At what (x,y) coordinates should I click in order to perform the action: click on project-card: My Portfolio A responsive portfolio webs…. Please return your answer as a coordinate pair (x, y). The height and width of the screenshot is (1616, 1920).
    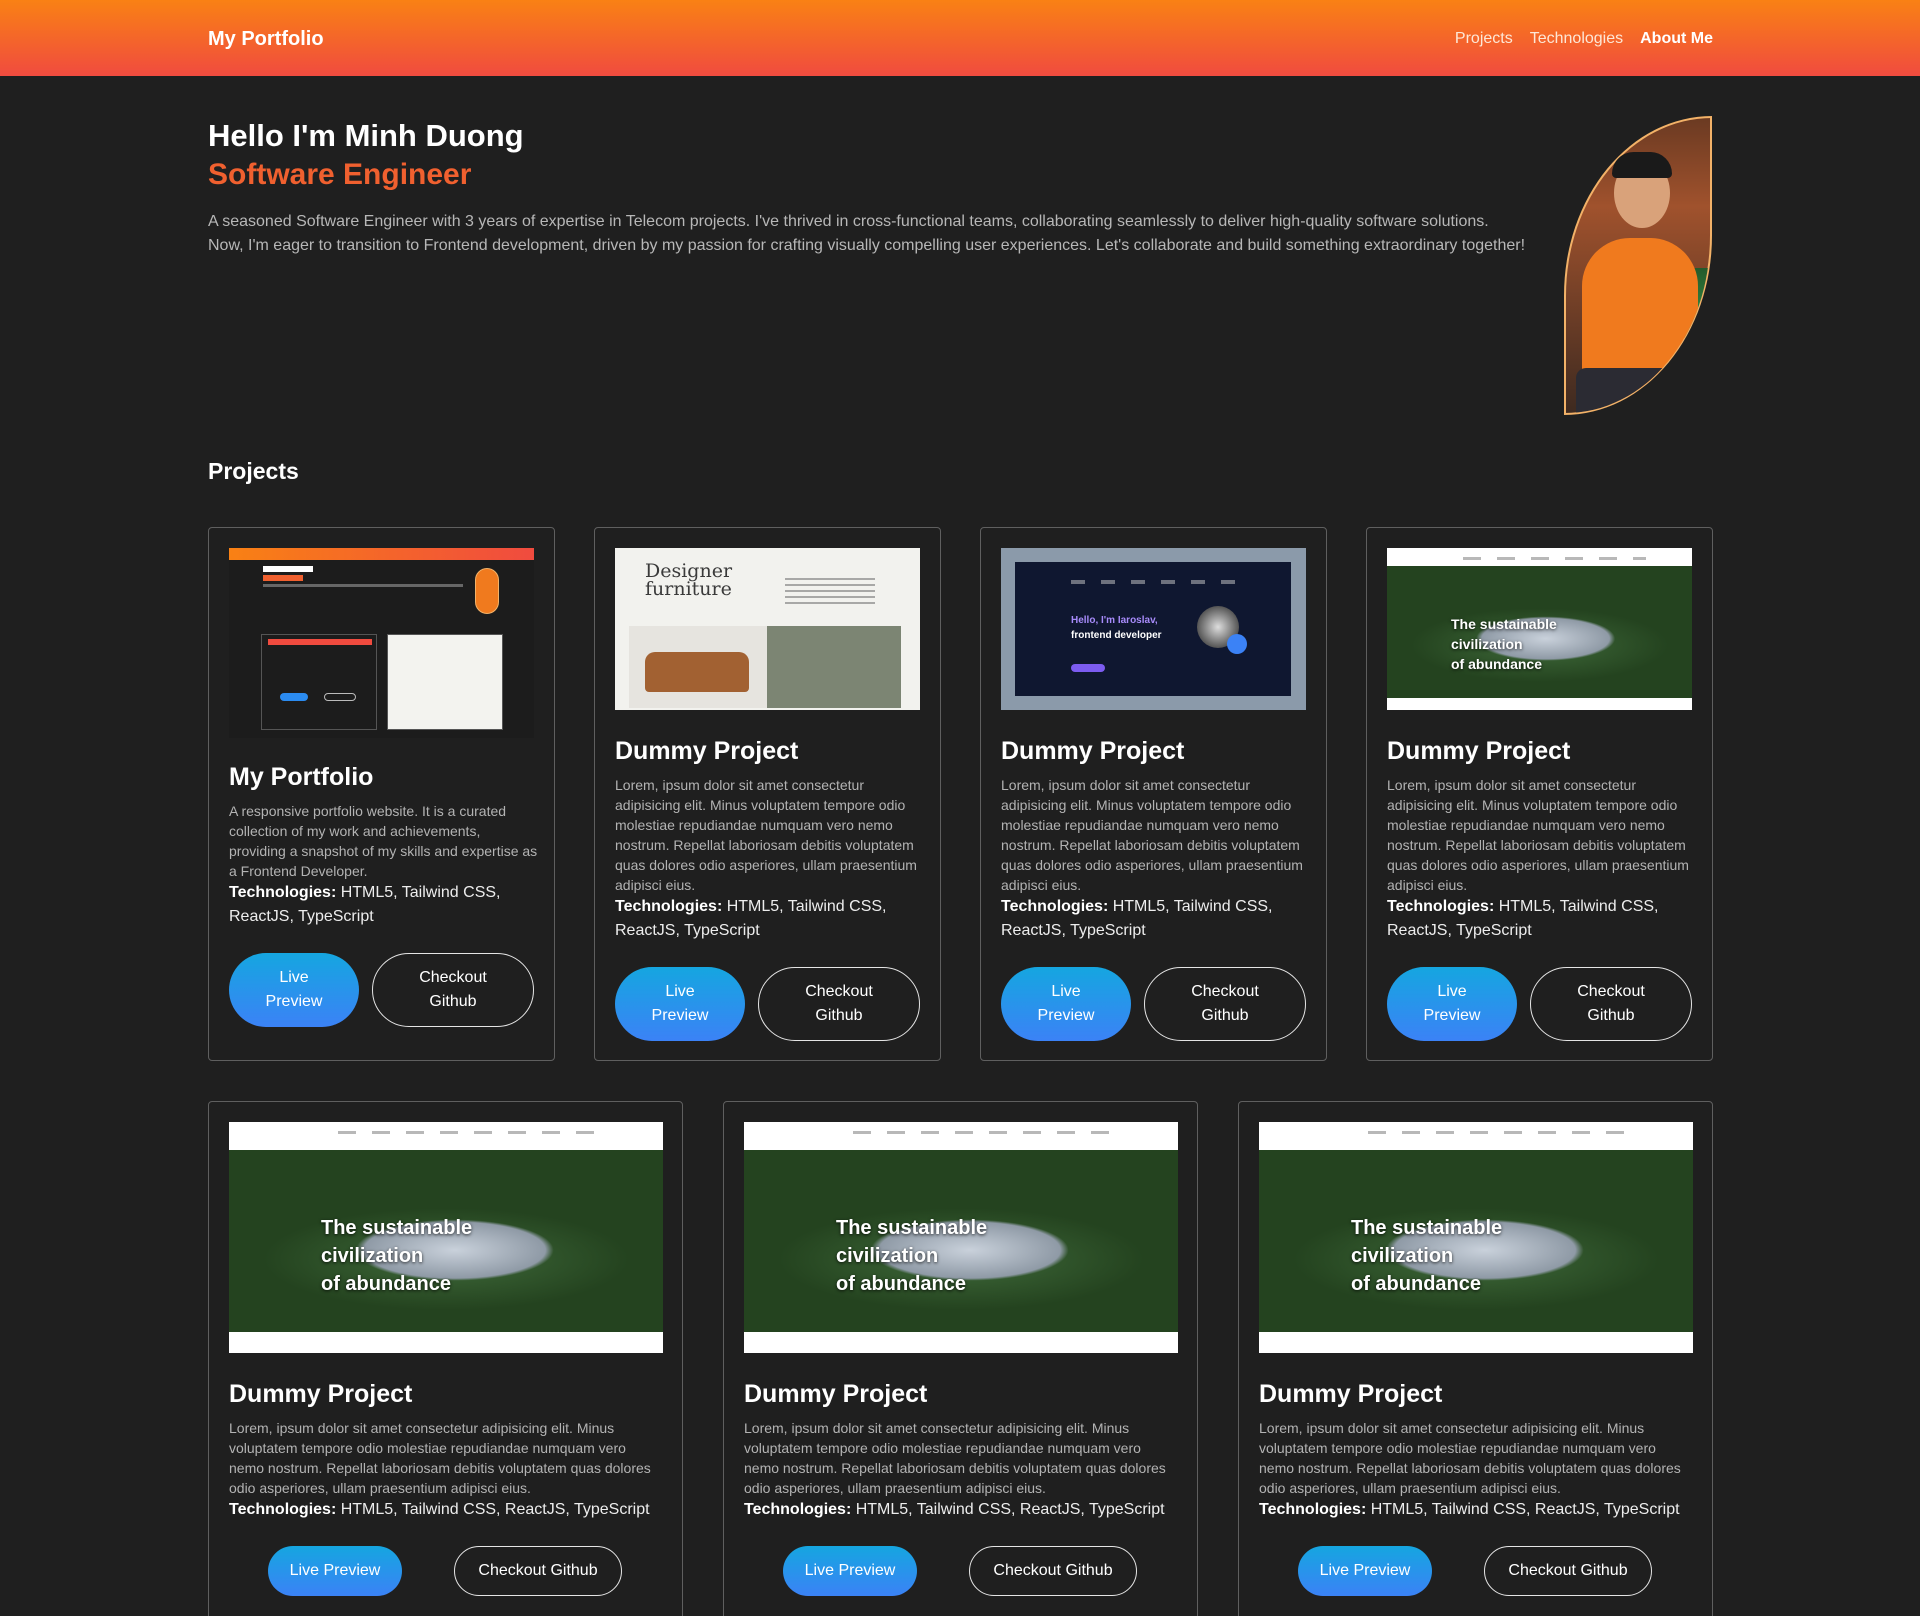
    Looking at the image, I should click on (381, 794).